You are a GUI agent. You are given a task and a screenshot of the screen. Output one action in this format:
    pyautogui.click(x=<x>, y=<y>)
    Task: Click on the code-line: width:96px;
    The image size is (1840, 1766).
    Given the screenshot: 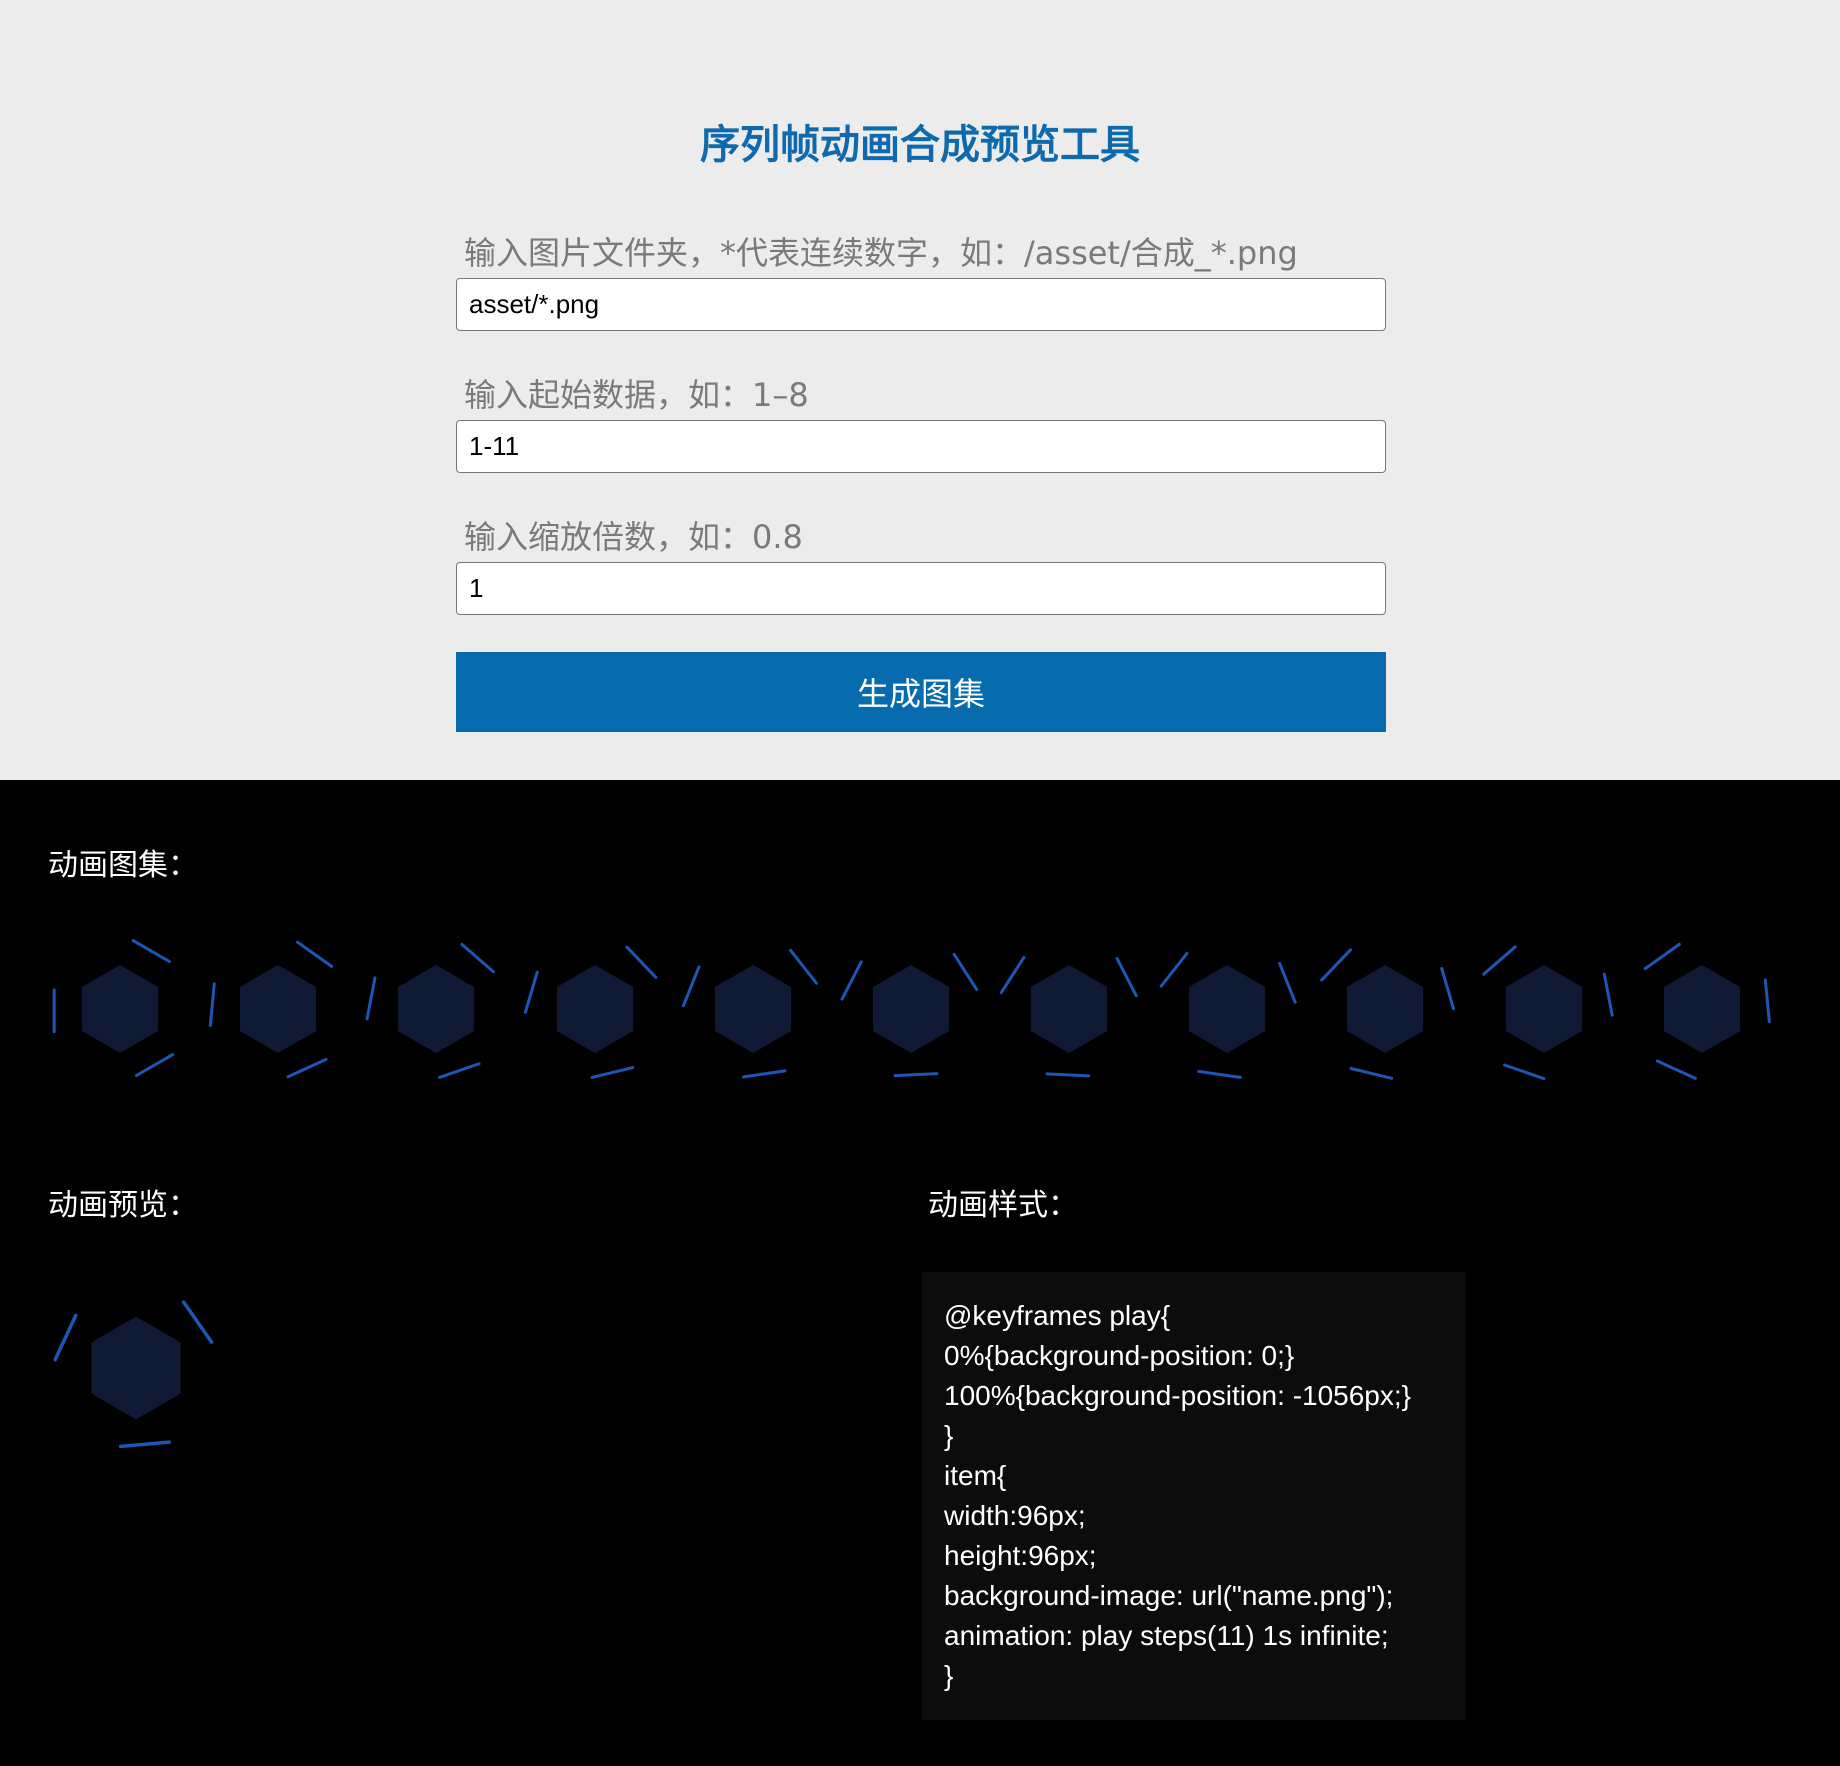 What is the action you would take?
    pyautogui.click(x=1015, y=1515)
    